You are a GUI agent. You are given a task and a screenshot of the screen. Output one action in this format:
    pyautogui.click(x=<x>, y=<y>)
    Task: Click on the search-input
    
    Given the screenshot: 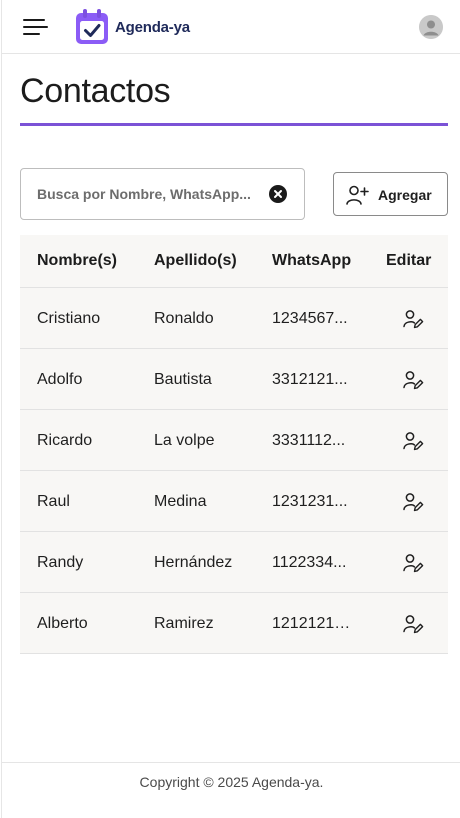 What is the action you would take?
    pyautogui.click(x=152, y=194)
    